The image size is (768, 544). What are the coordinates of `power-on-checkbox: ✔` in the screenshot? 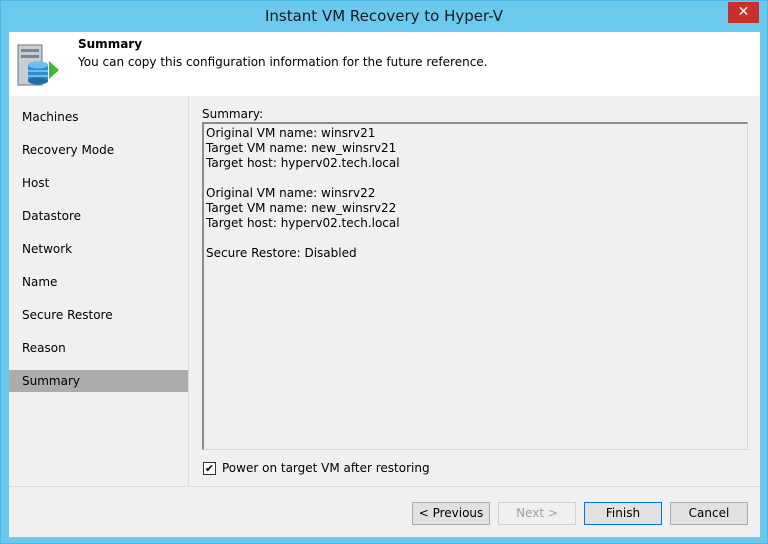 It's located at (209, 468).